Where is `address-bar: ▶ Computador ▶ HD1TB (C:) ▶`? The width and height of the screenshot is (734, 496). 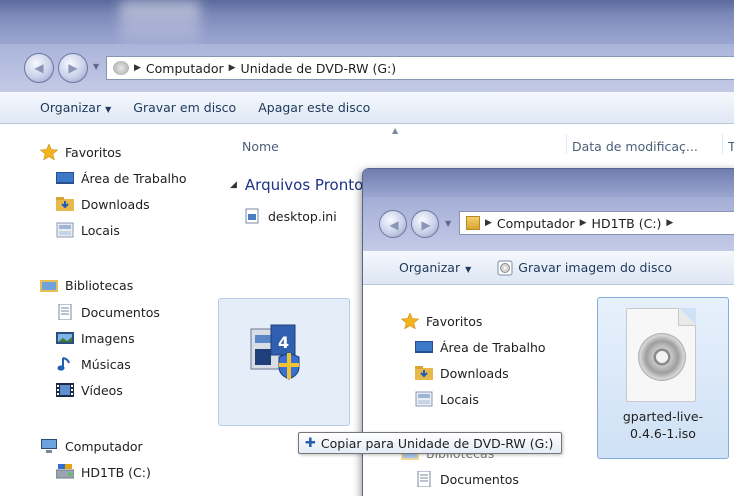
address-bar: ▶ Computador ▶ HD1TB (C:) ▶ is located at coordinates (596, 223).